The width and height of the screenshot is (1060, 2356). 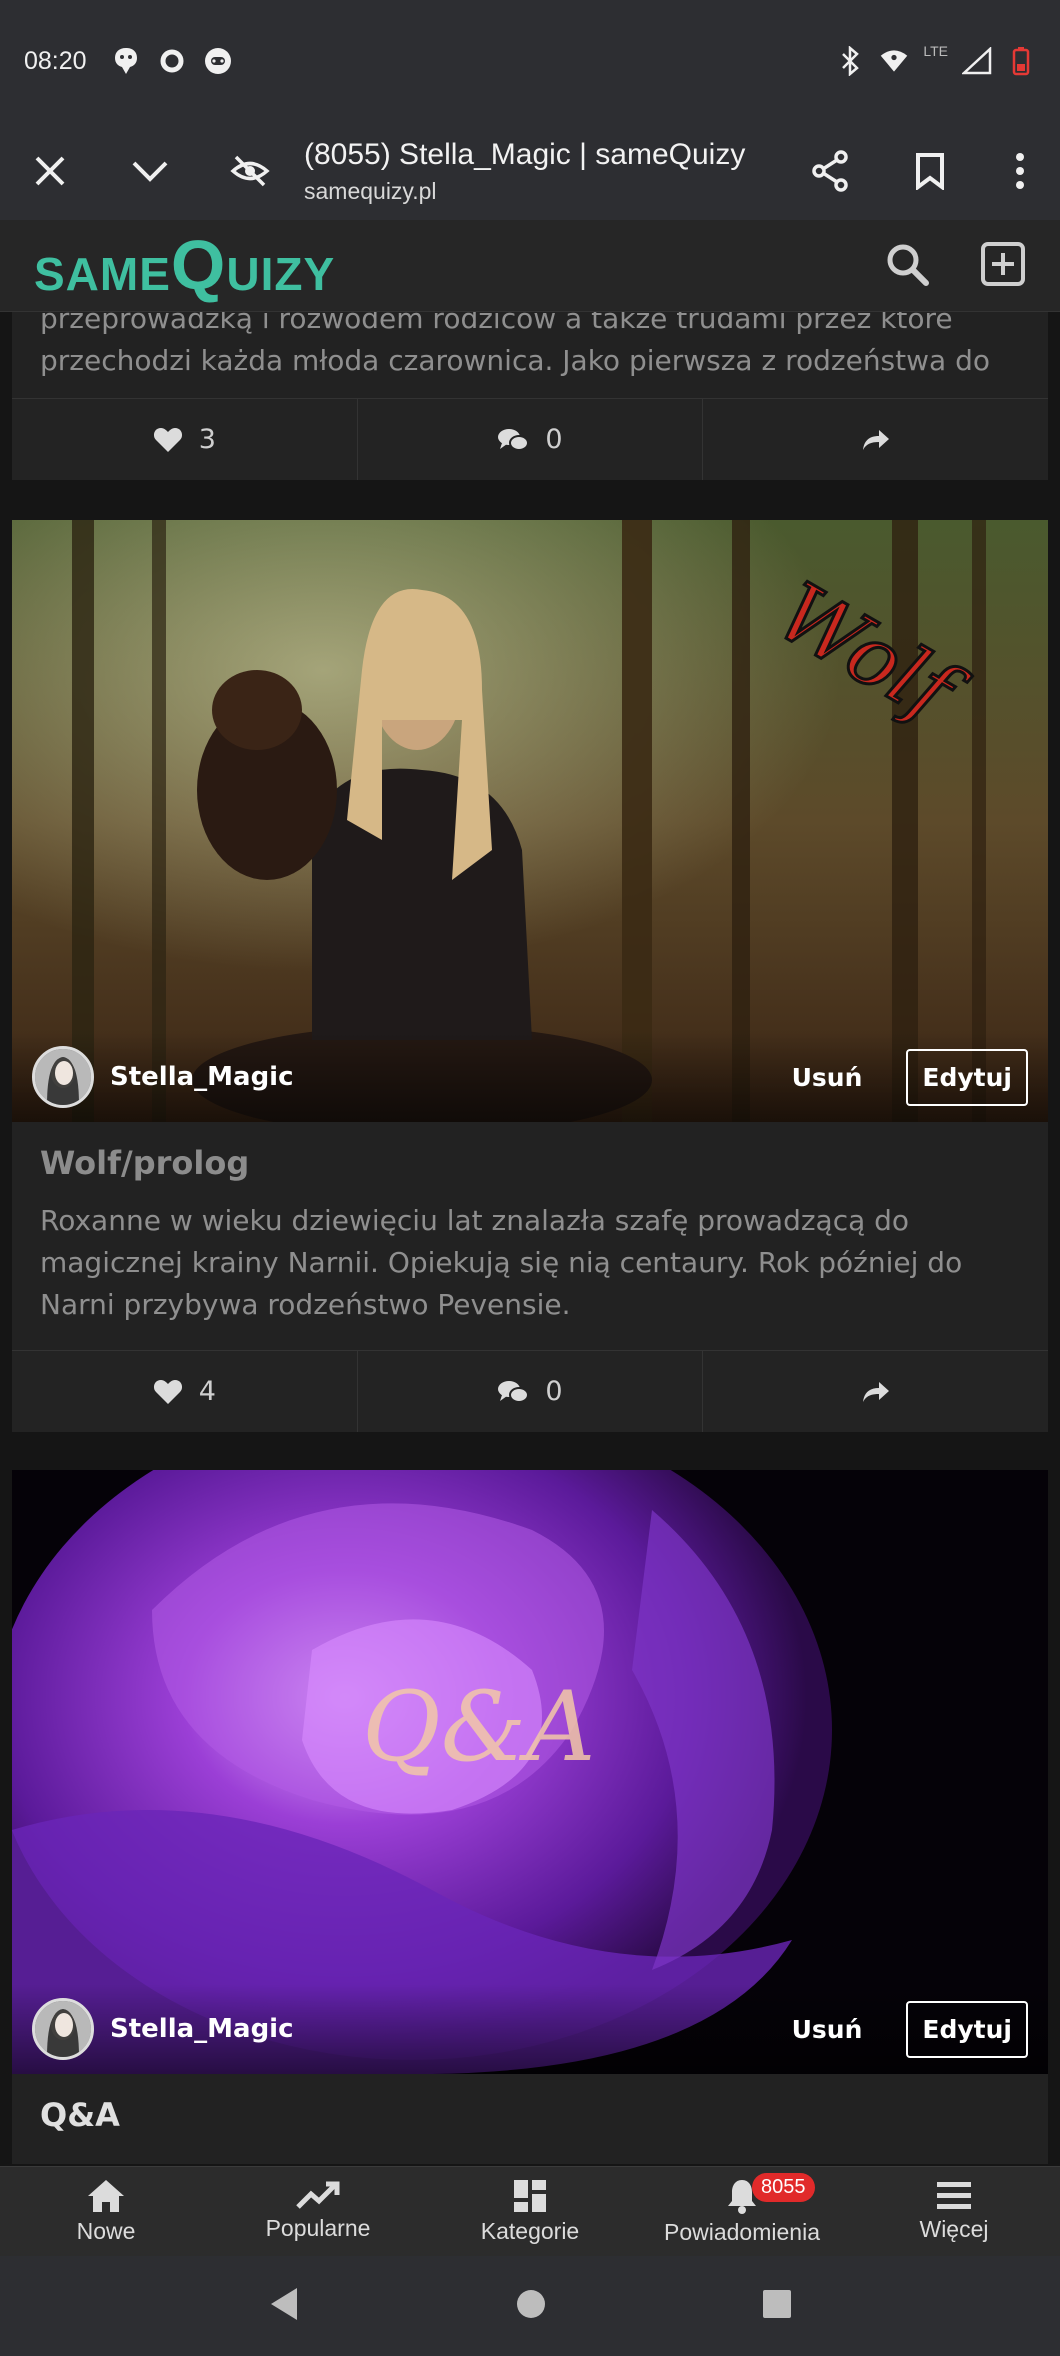 What do you see at coordinates (102, 274) in the screenshot?
I see `logo-prefix: SAME` at bounding box center [102, 274].